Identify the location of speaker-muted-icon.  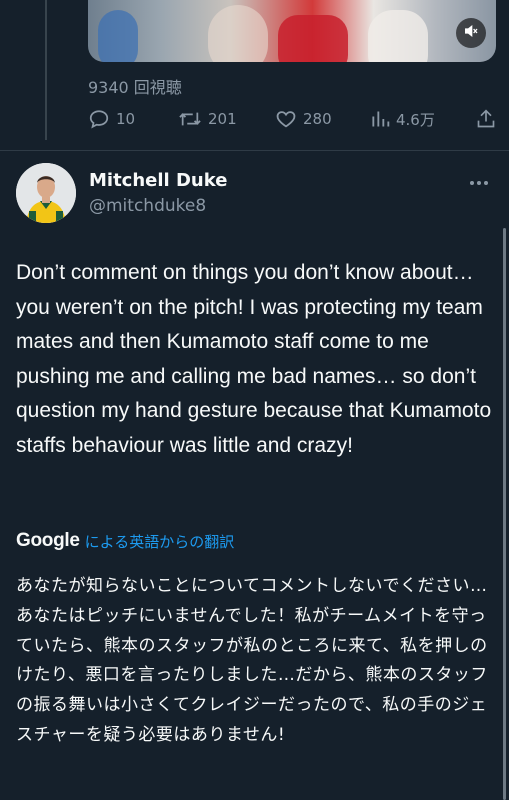
(471, 33).